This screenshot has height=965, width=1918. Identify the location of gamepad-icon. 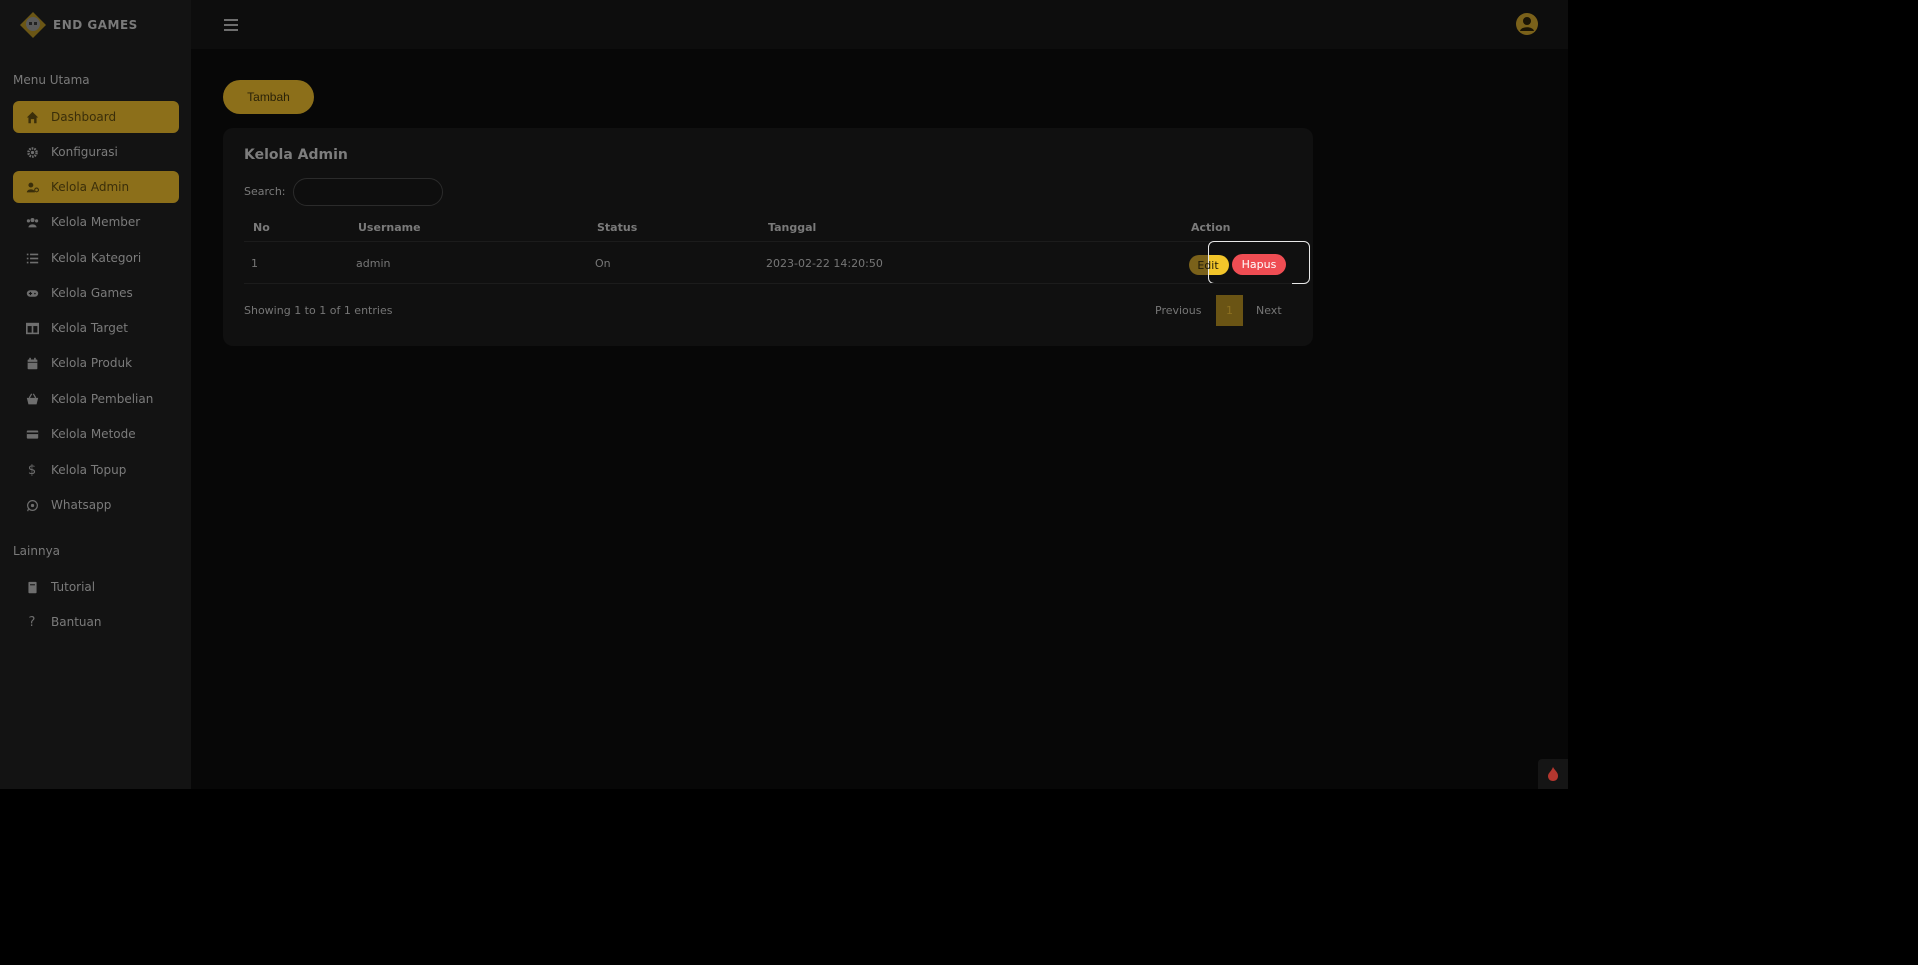
(32, 293).